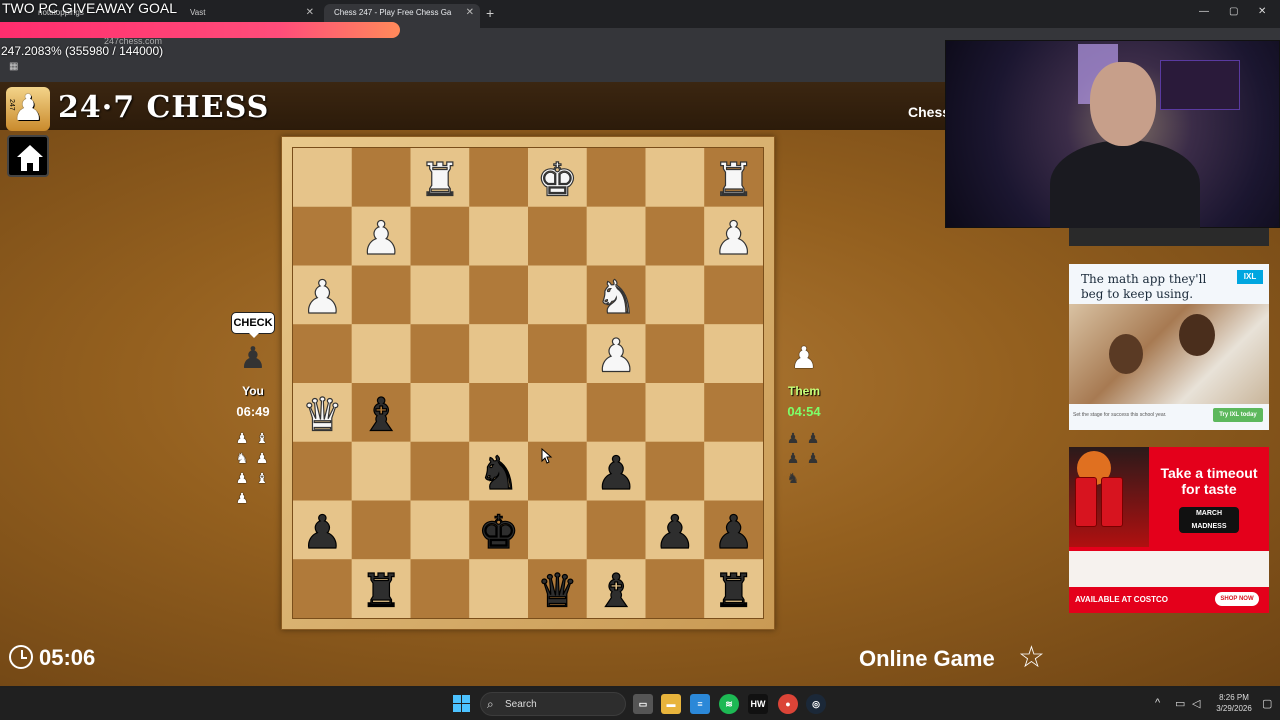 The height and width of the screenshot is (720, 1280). Describe the element at coordinates (1262, 11) in the screenshot. I see `close-window-icon: ✕` at that location.